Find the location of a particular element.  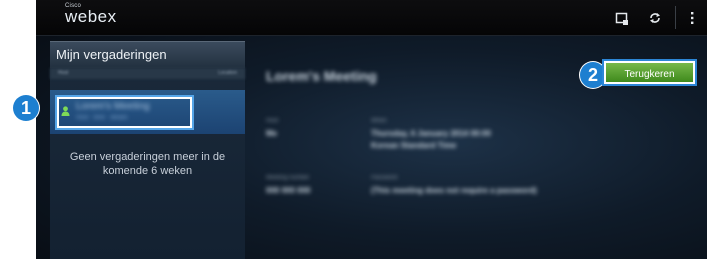

webex-logo: Cisco webex is located at coordinates (91, 14).